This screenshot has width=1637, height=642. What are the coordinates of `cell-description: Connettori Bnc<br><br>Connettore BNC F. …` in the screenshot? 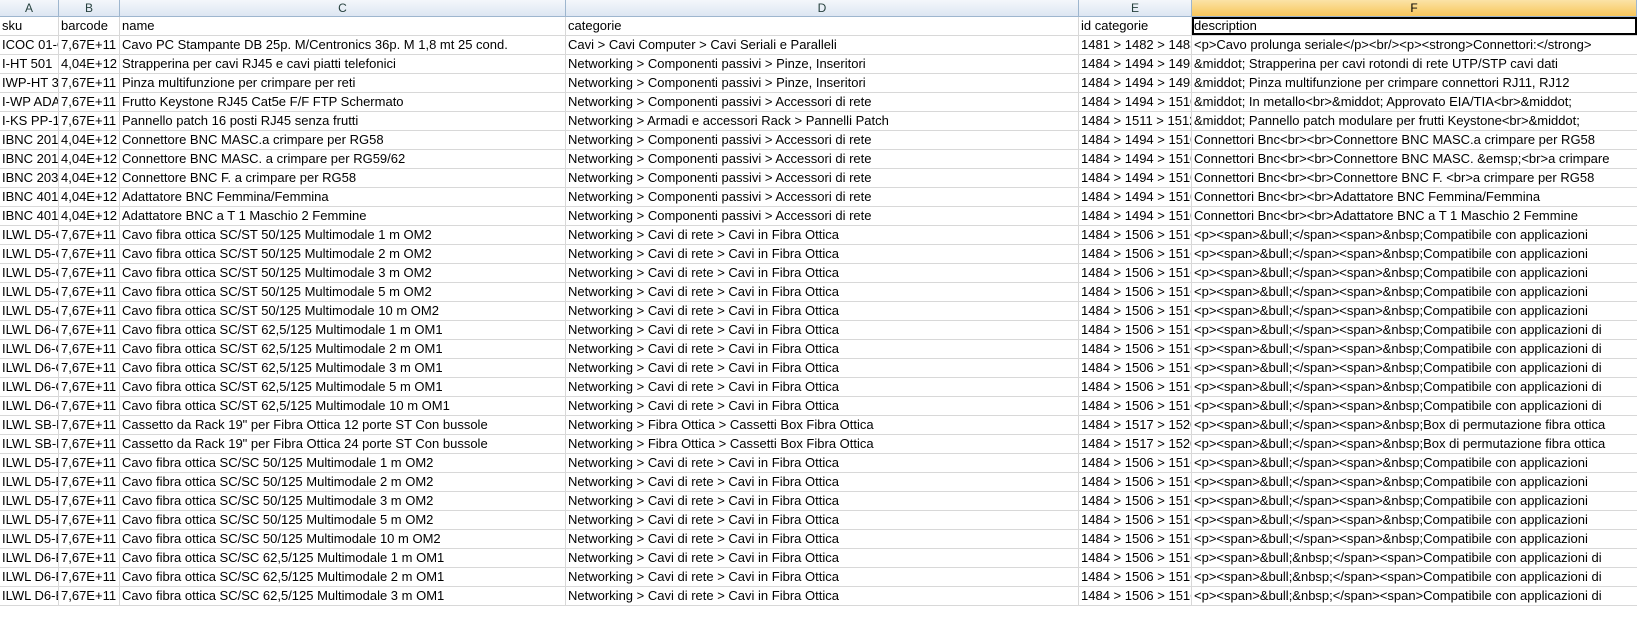 It's located at (1414, 178).